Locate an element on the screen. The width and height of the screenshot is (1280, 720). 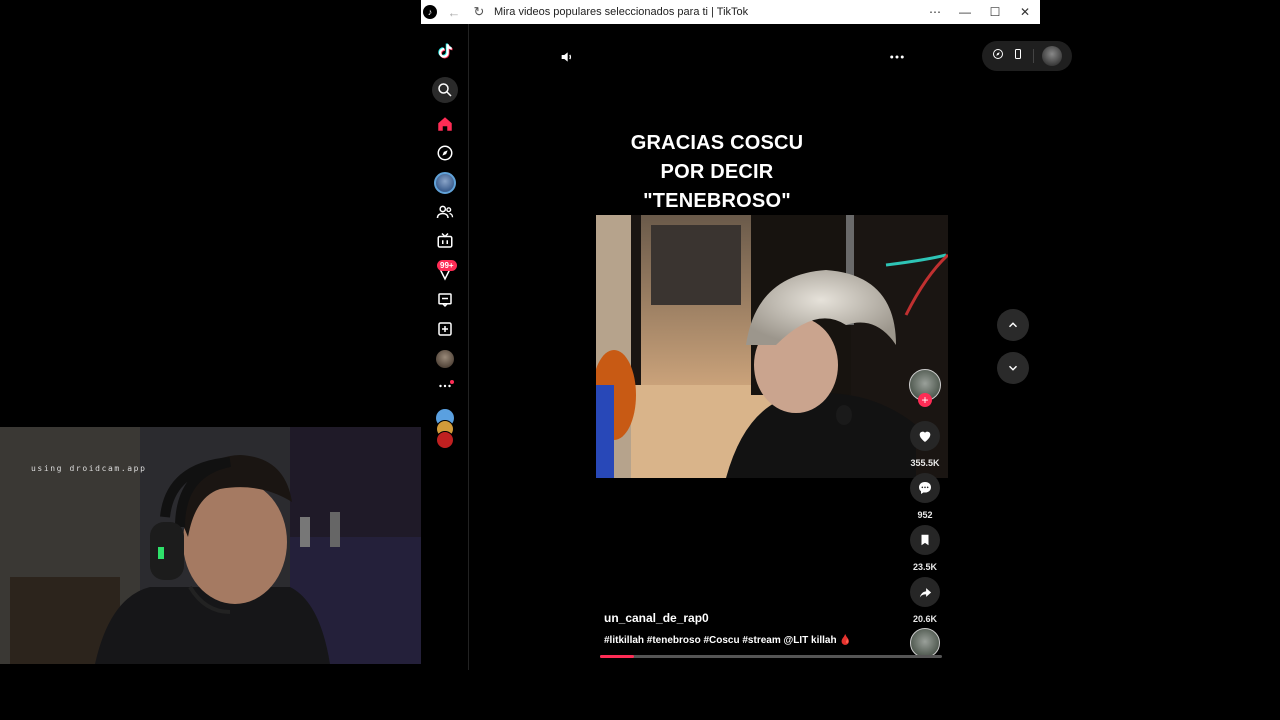
comment-icon is located at coordinates (925, 488).